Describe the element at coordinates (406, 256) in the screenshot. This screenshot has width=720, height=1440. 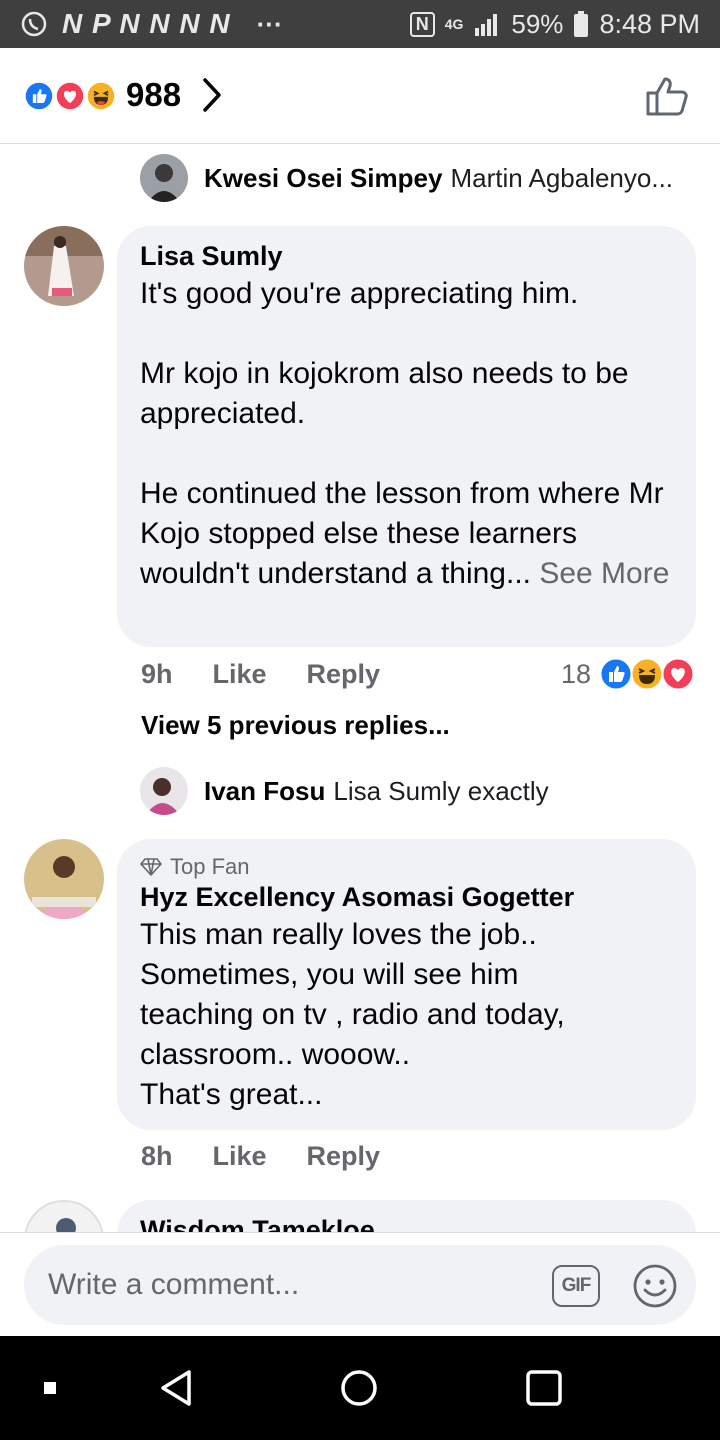
I see `comment-author: Lisa Sumly` at that location.